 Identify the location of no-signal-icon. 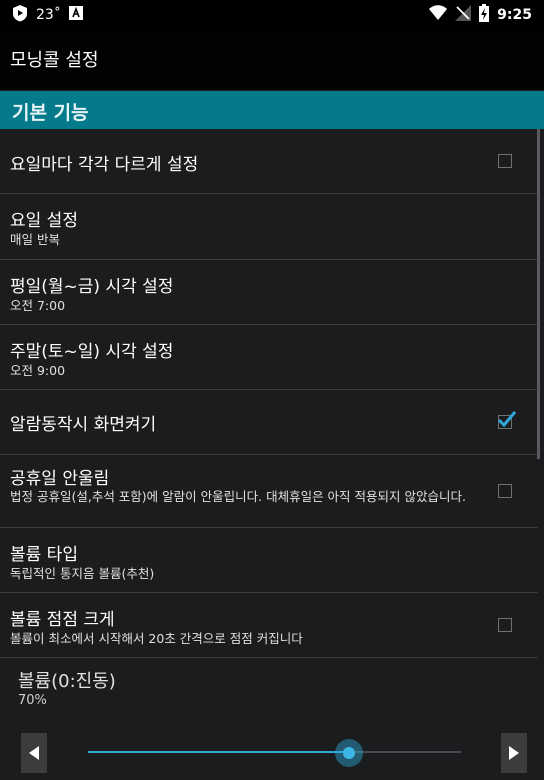
(463, 15).